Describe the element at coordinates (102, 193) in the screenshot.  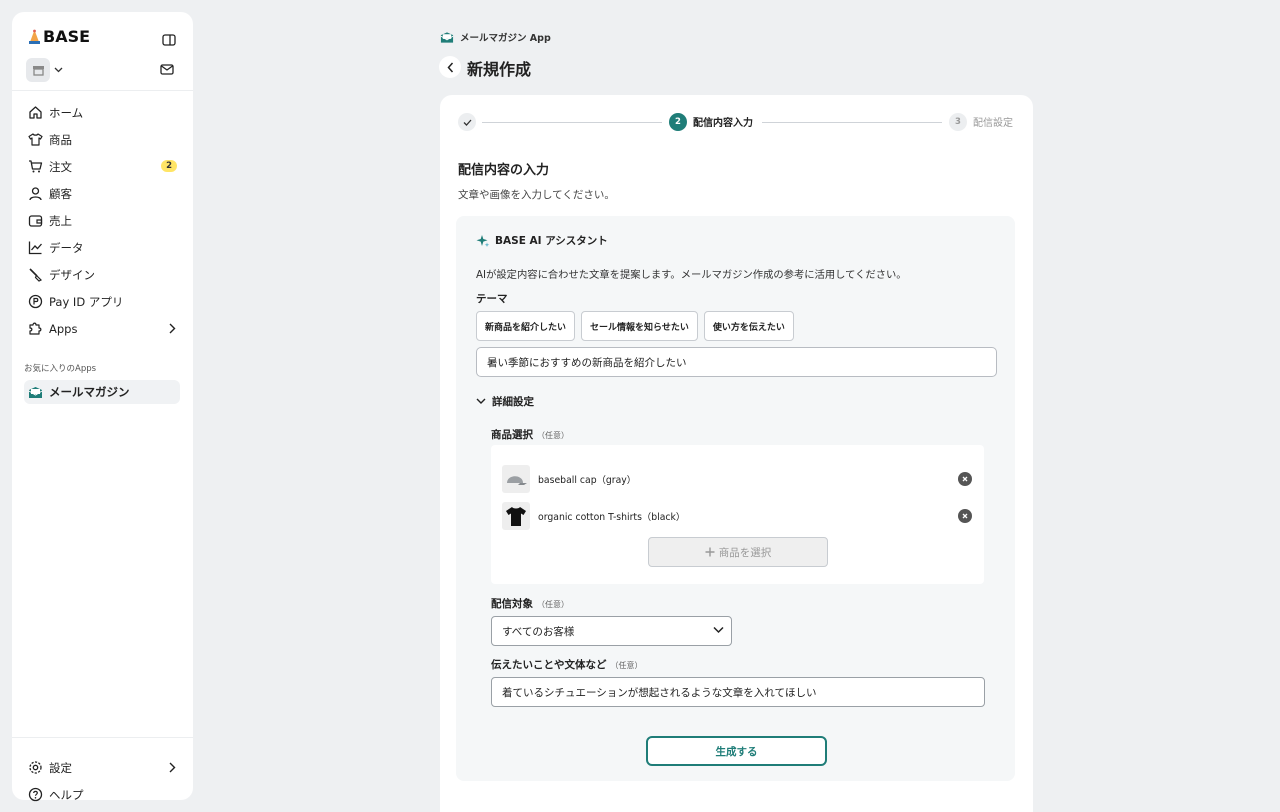
I see `sidebar-item-customers: 顧客` at that location.